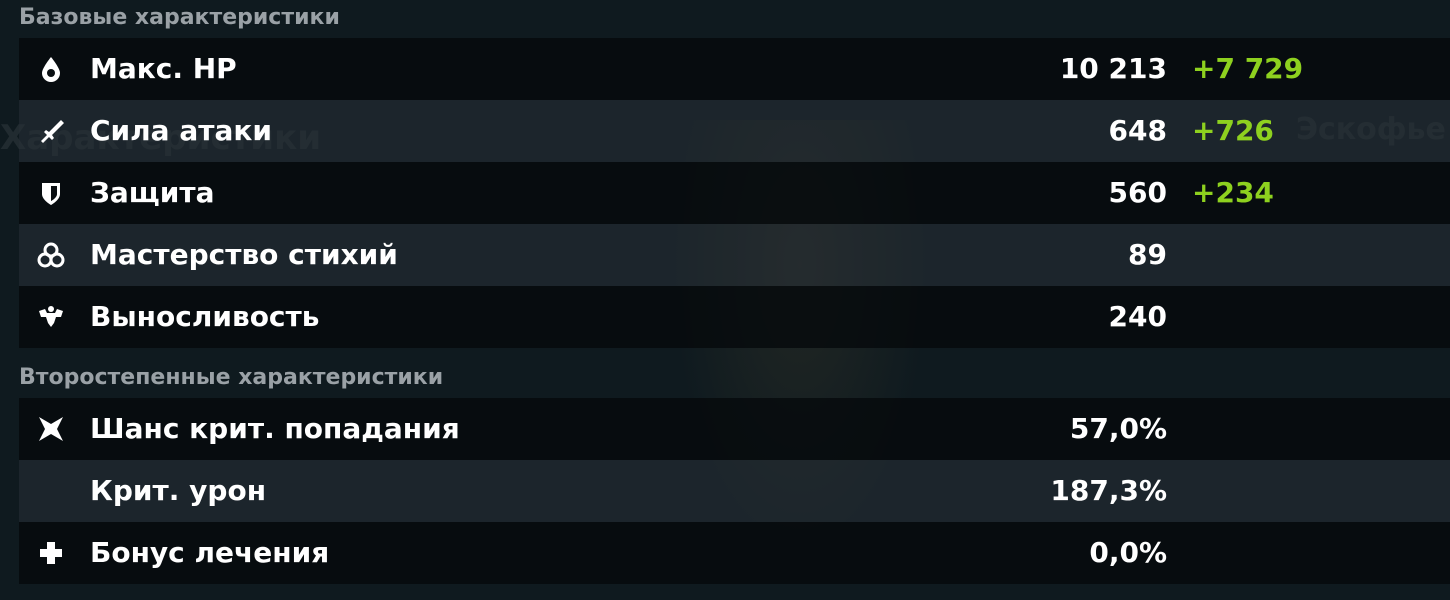 The width and height of the screenshot is (1450, 600). What do you see at coordinates (152, 192) in the screenshot?
I see `stat-label: Защита` at bounding box center [152, 192].